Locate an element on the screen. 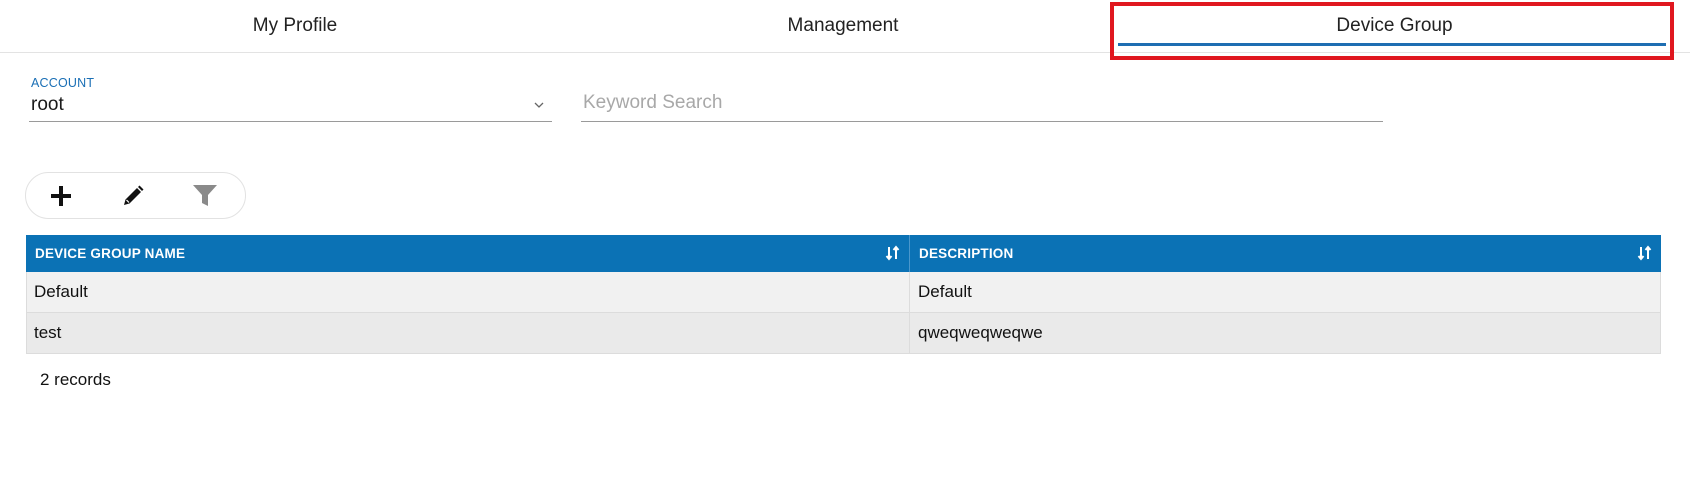  account-label: ACCOUNT is located at coordinates (63, 83).